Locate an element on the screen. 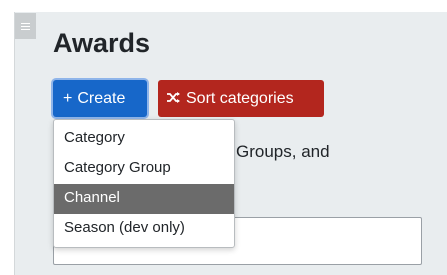  menu-item-category-group: Category Group is located at coordinates (144, 169).